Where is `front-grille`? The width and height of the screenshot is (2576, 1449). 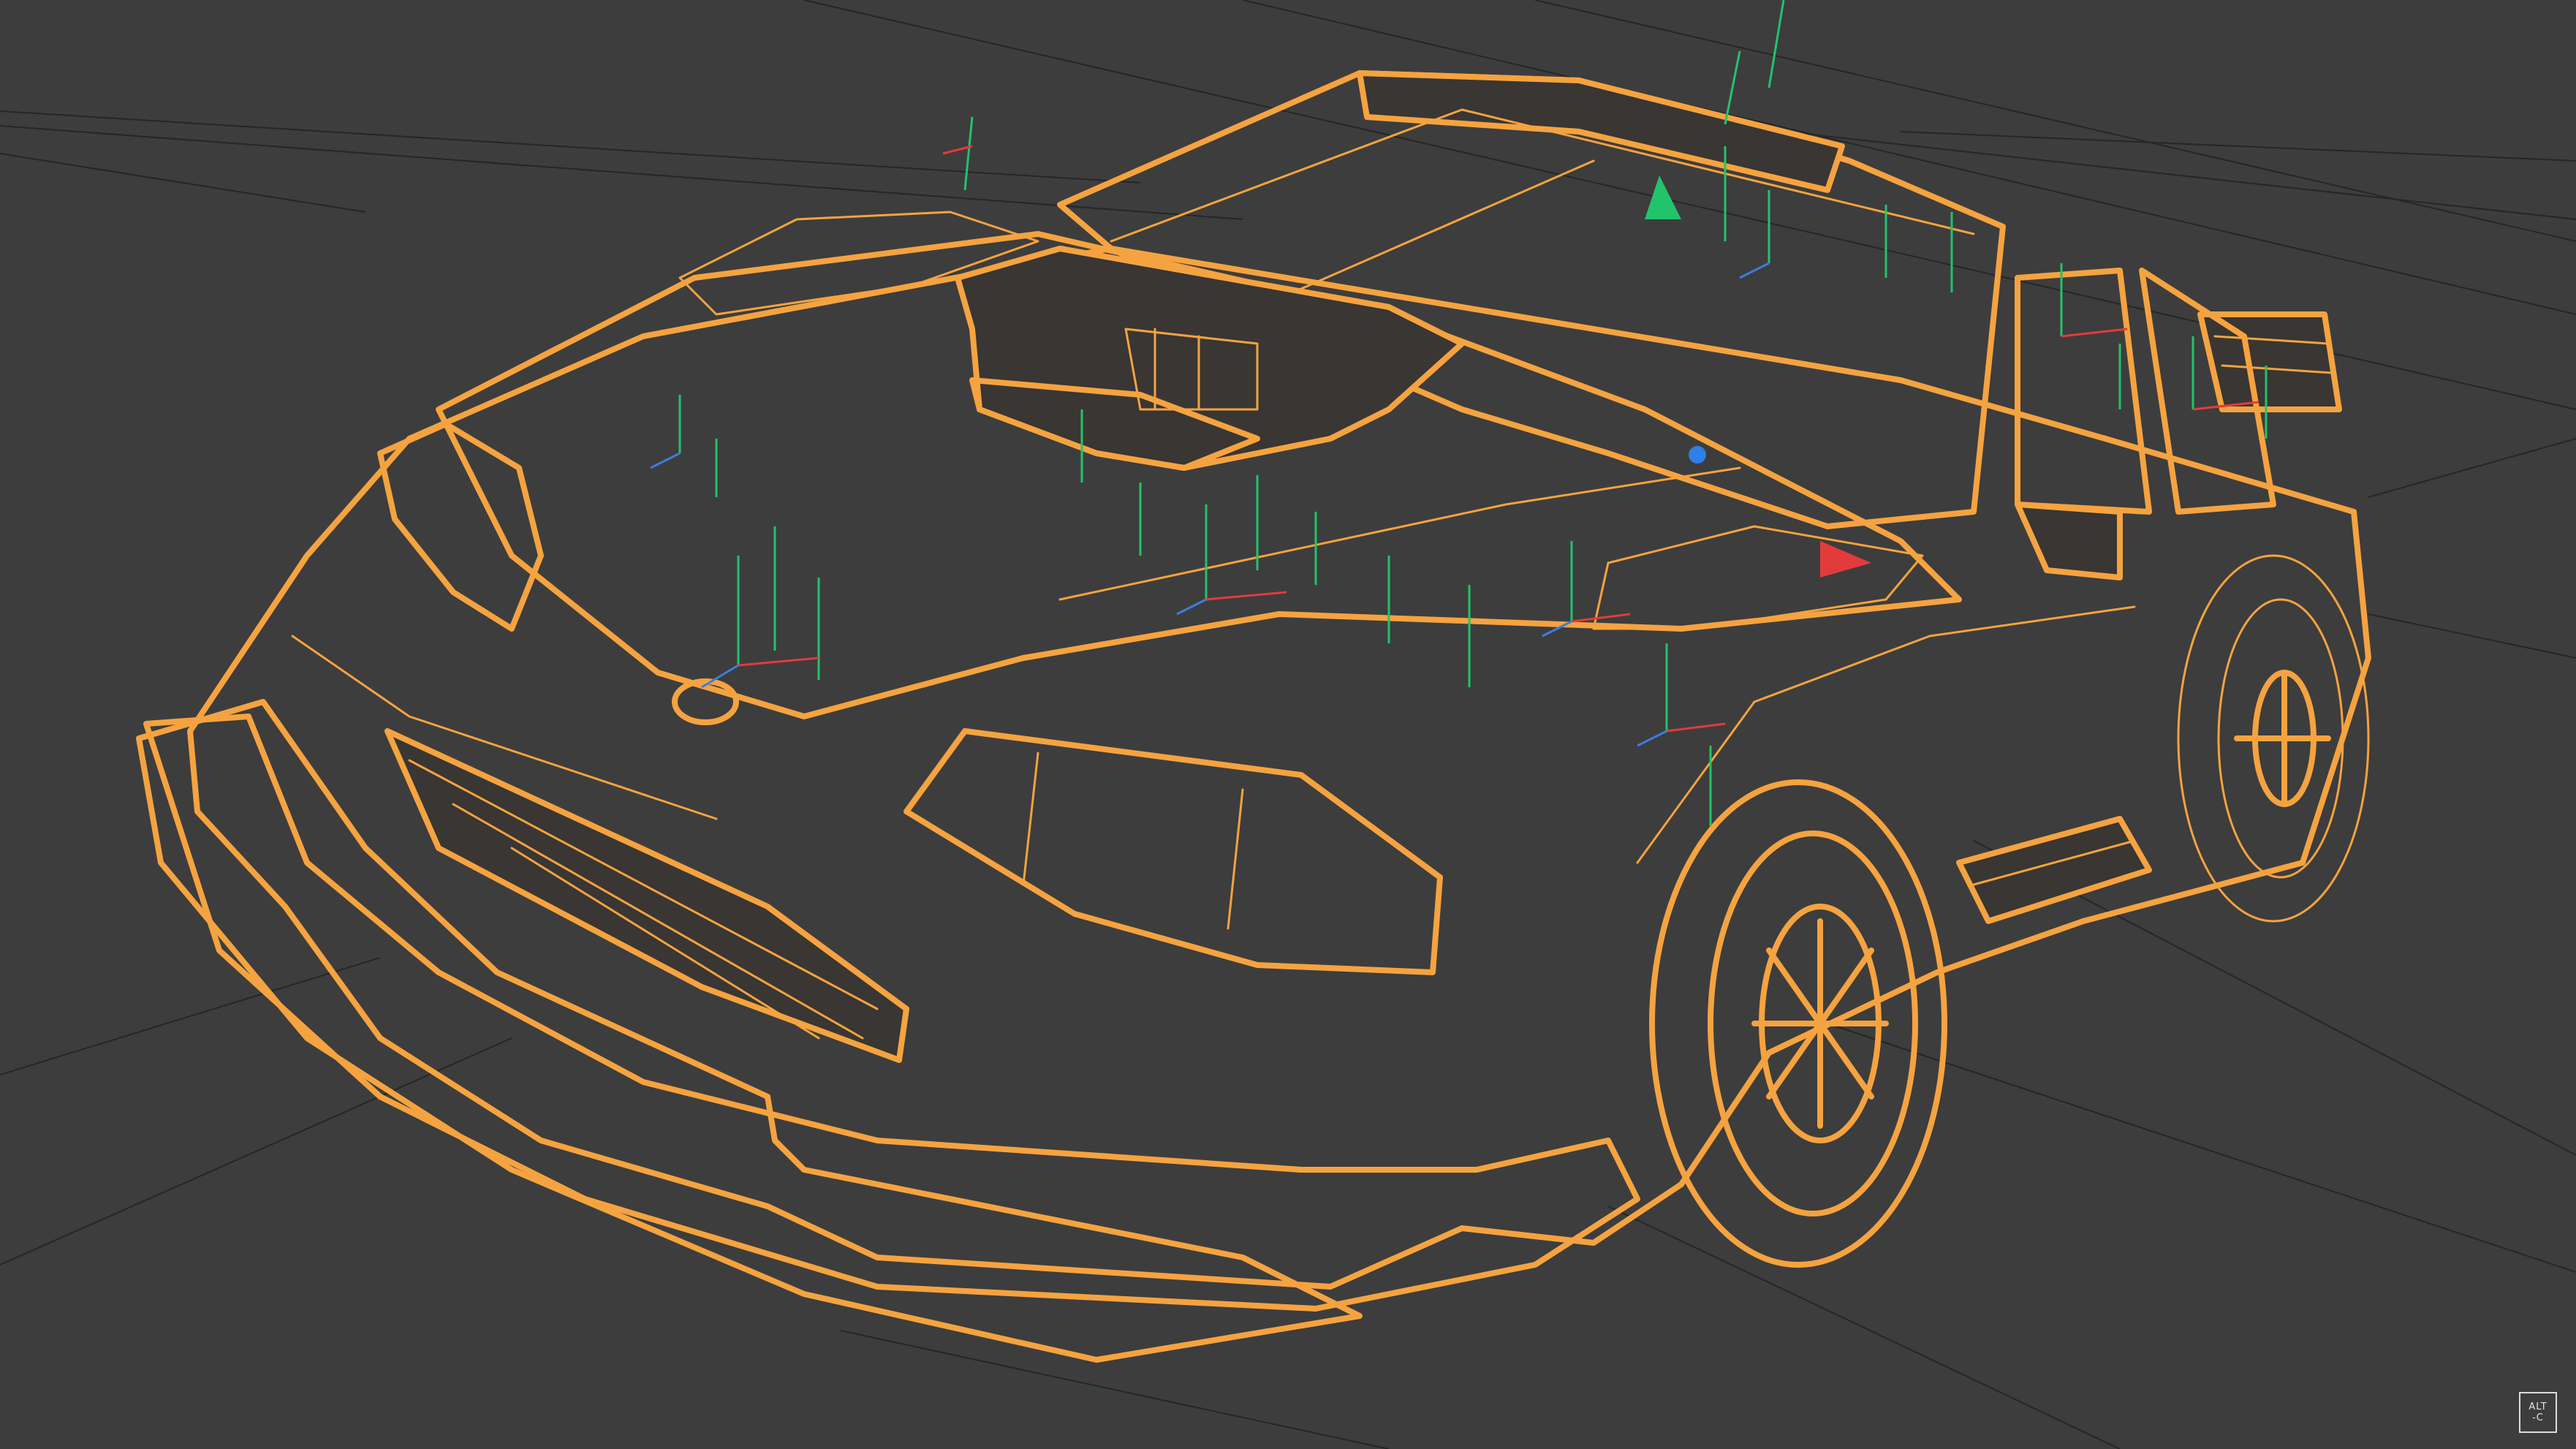
front-grille is located at coordinates (646, 895).